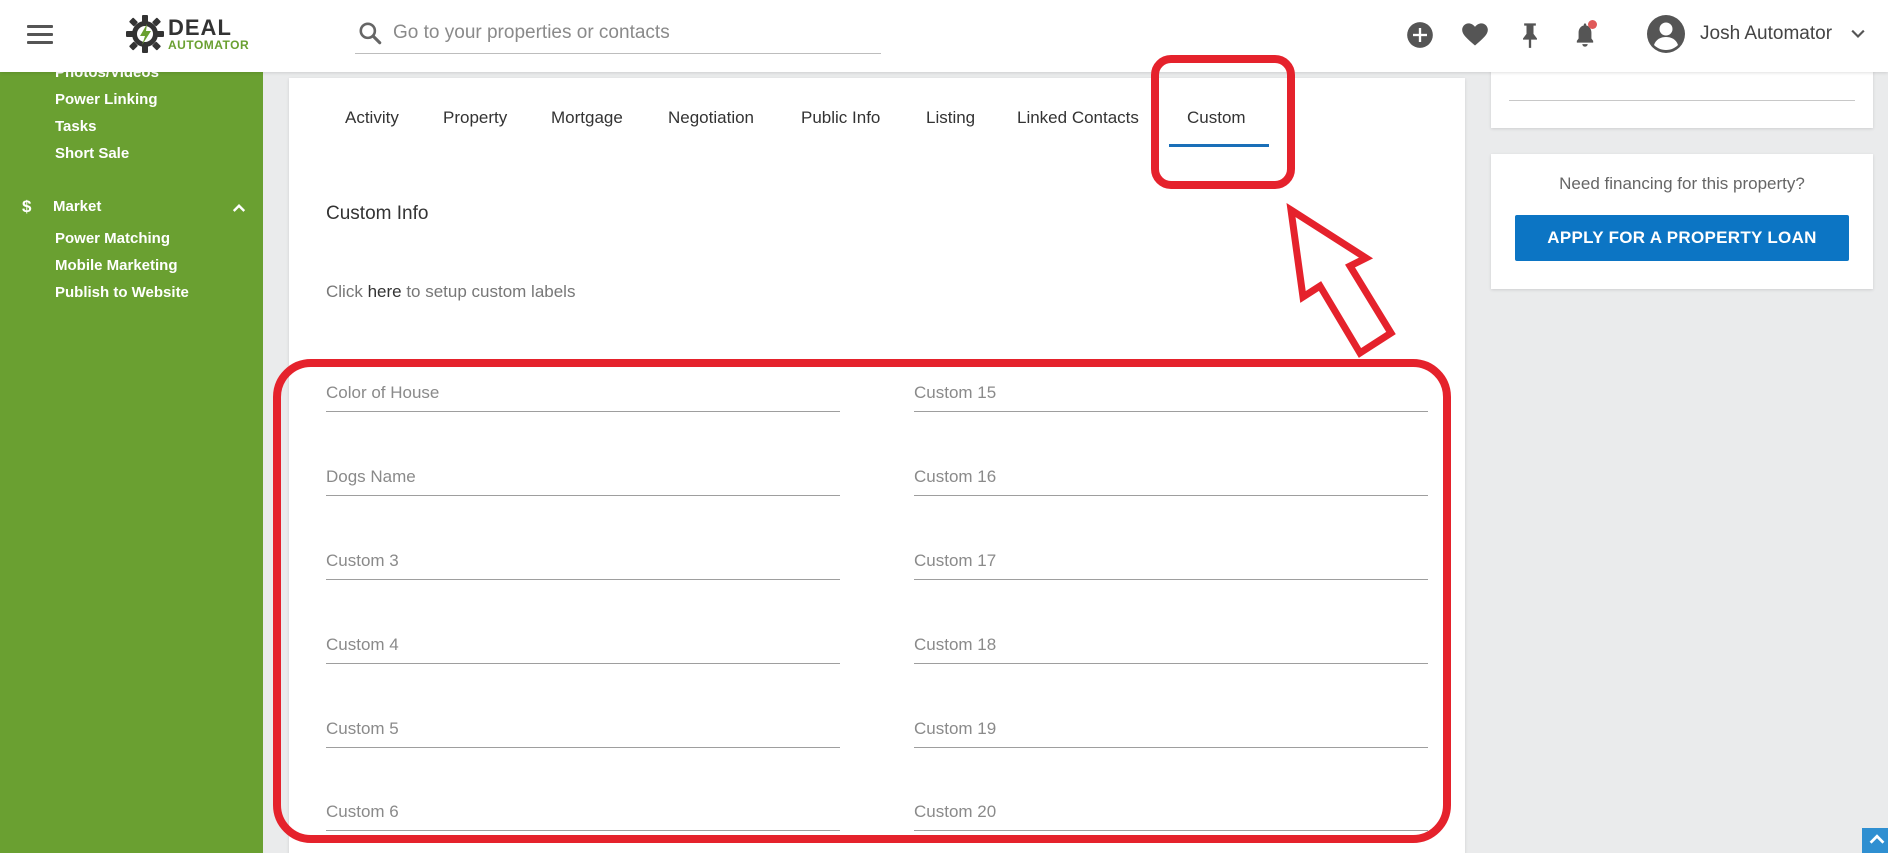 The height and width of the screenshot is (853, 1888). I want to click on menu-icon, so click(40, 36).